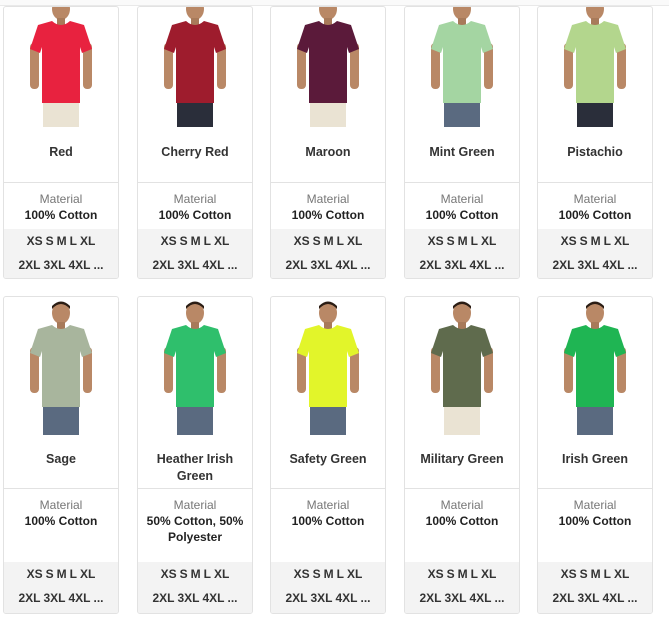  Describe the element at coordinates (328, 152) in the screenshot. I see `product-color-name: Maroon` at that location.